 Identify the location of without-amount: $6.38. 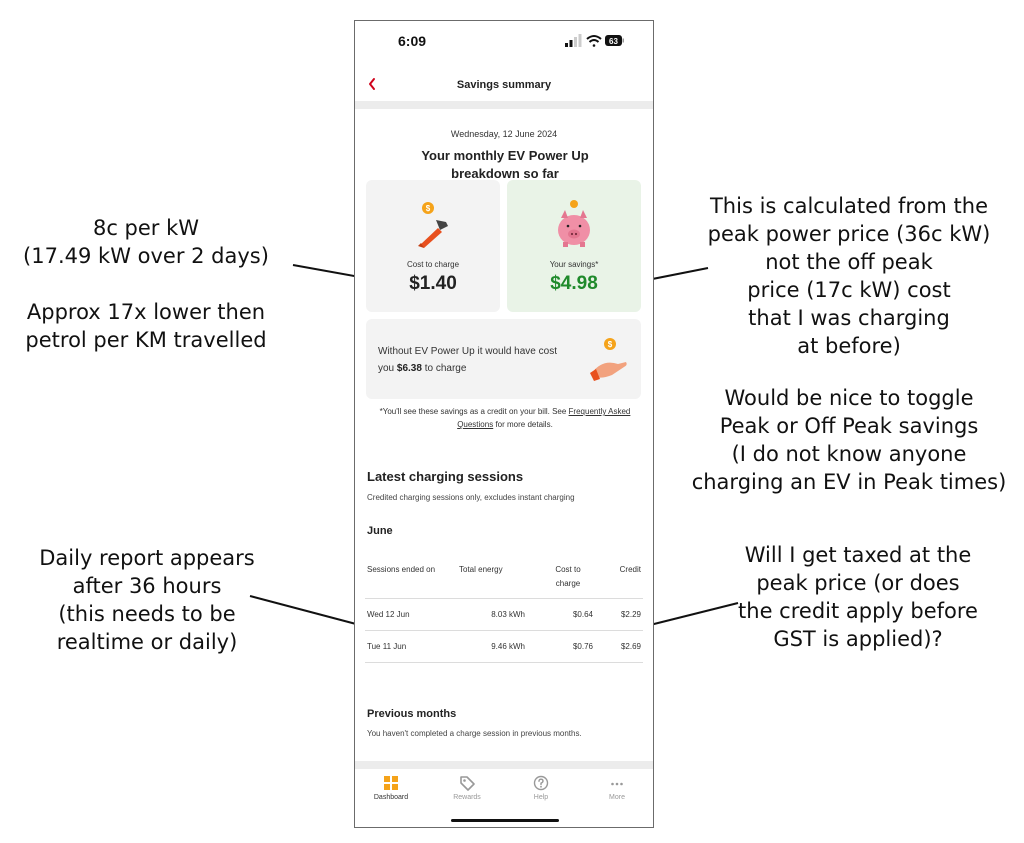
(409, 368).